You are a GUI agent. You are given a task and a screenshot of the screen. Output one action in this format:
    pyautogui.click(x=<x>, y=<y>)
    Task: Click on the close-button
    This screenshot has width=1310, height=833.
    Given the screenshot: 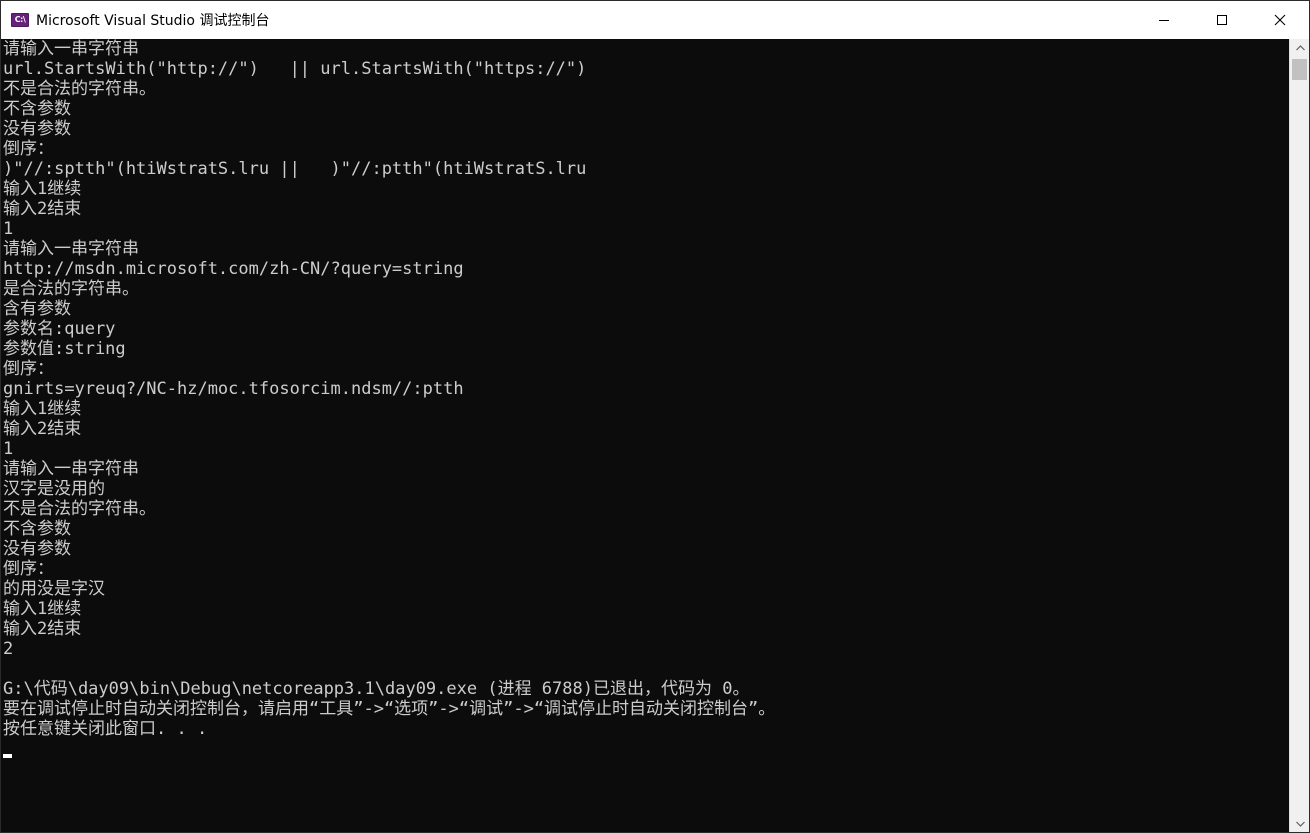 What is the action you would take?
    pyautogui.click(x=1280, y=20)
    